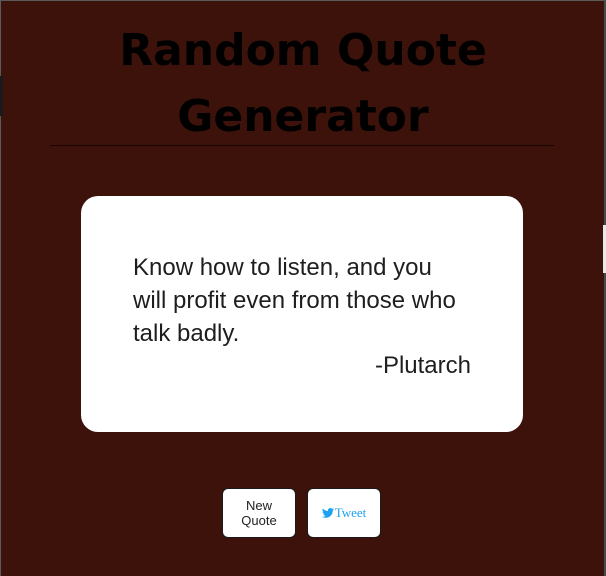 The width and height of the screenshot is (606, 576). I want to click on window-frame-top, so click(303, 0).